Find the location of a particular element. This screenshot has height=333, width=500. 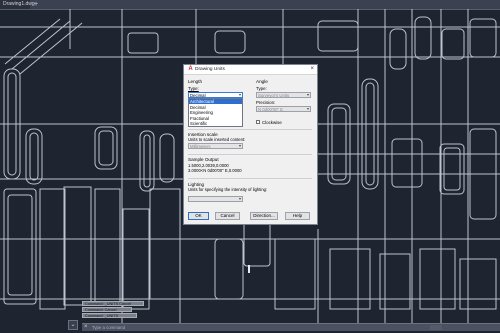

command-history-line: Command: _UNITS is located at coordinates (109, 315).